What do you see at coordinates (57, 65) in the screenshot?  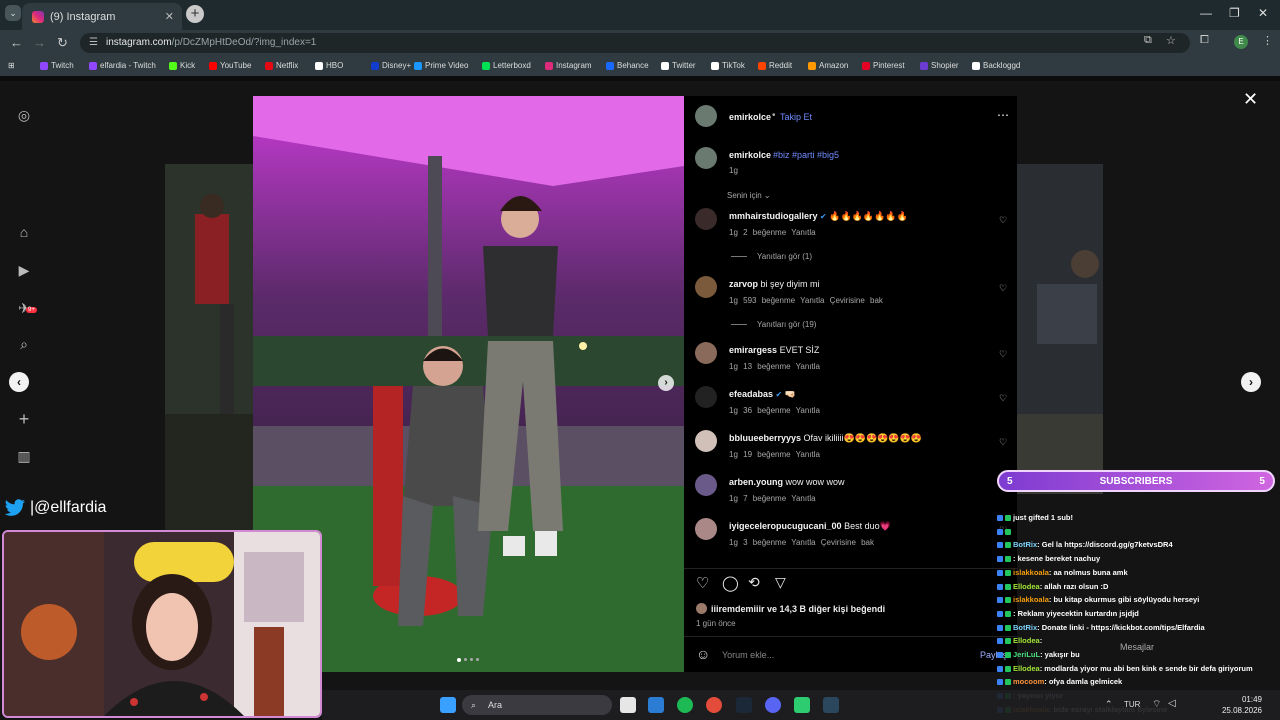 I see `bookmark-item: Twitch` at bounding box center [57, 65].